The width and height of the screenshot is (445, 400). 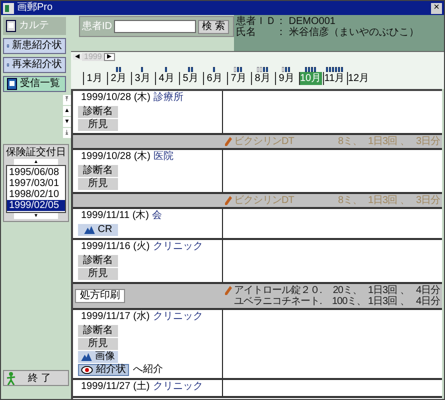 What do you see at coordinates (358, 78) in the screenshot?
I see `month-tab: 12月` at bounding box center [358, 78].